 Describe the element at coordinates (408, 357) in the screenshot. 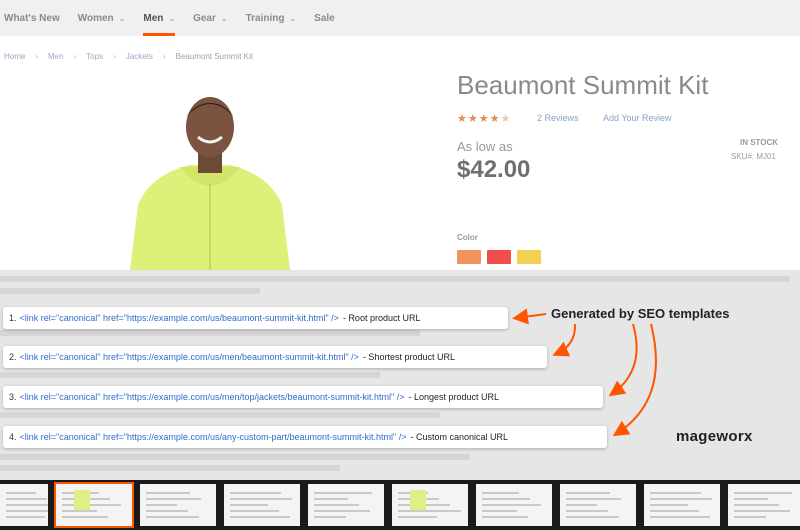

I see `canonical-description: - Shortest product URL` at that location.